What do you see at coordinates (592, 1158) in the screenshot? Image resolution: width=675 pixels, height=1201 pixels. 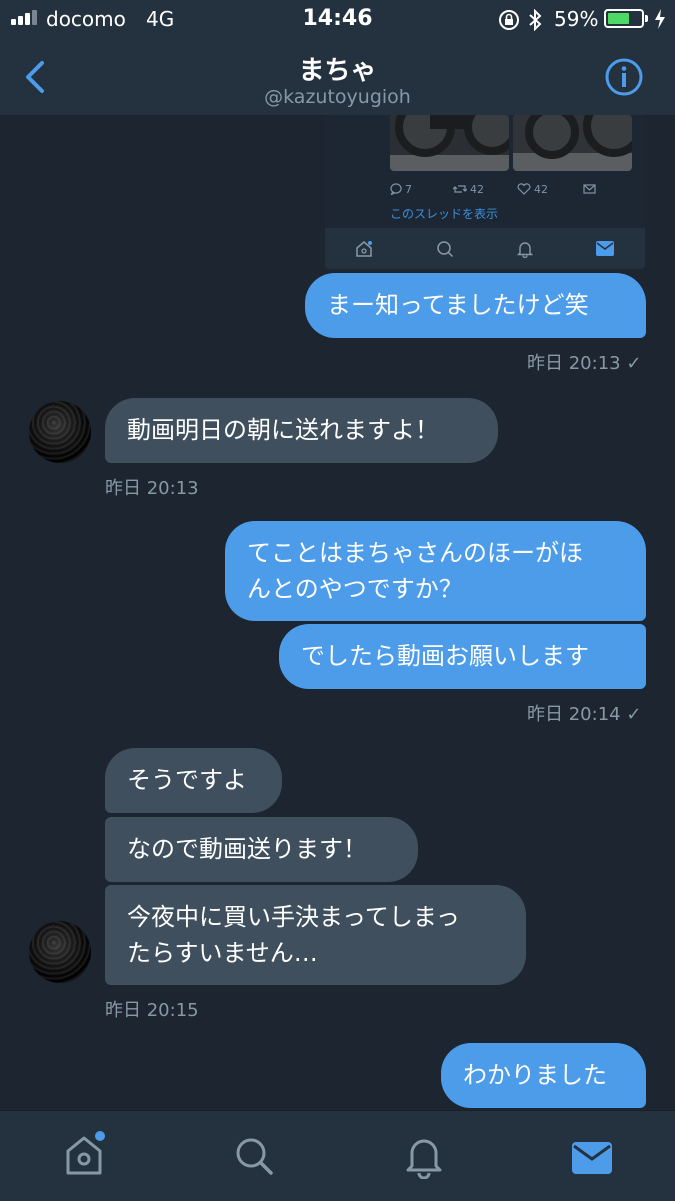 I see `messages-icon` at bounding box center [592, 1158].